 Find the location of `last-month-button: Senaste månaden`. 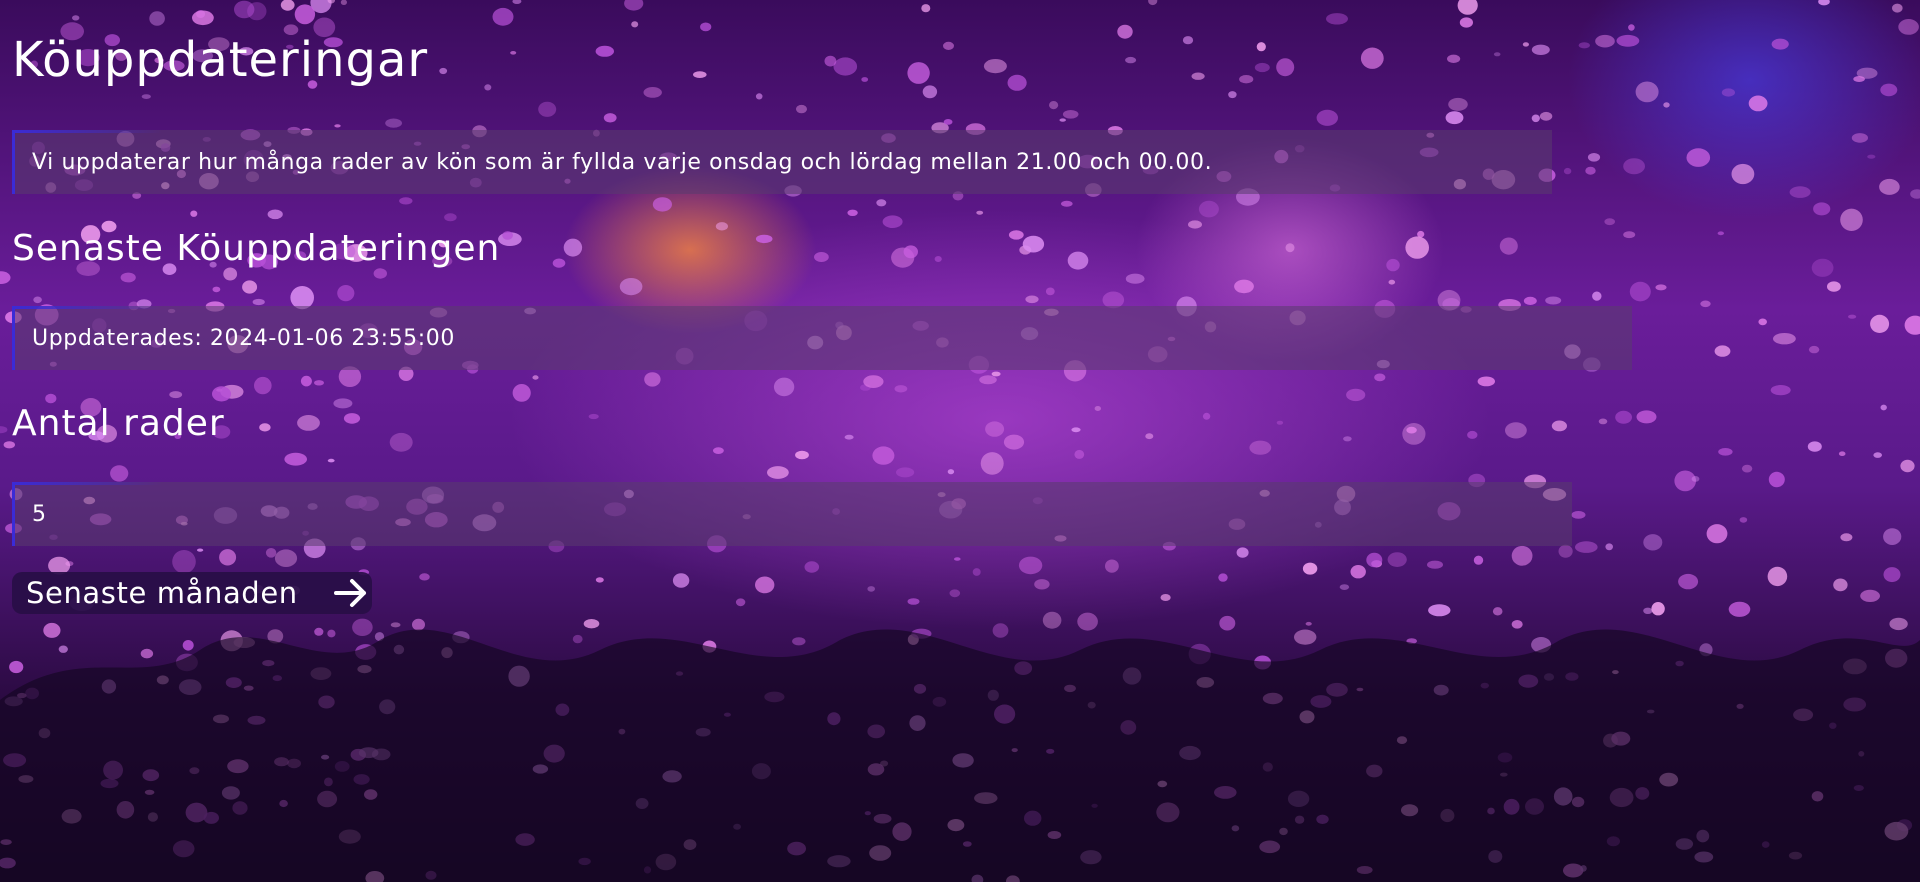

last-month-button: Senaste månaden is located at coordinates (192, 593).